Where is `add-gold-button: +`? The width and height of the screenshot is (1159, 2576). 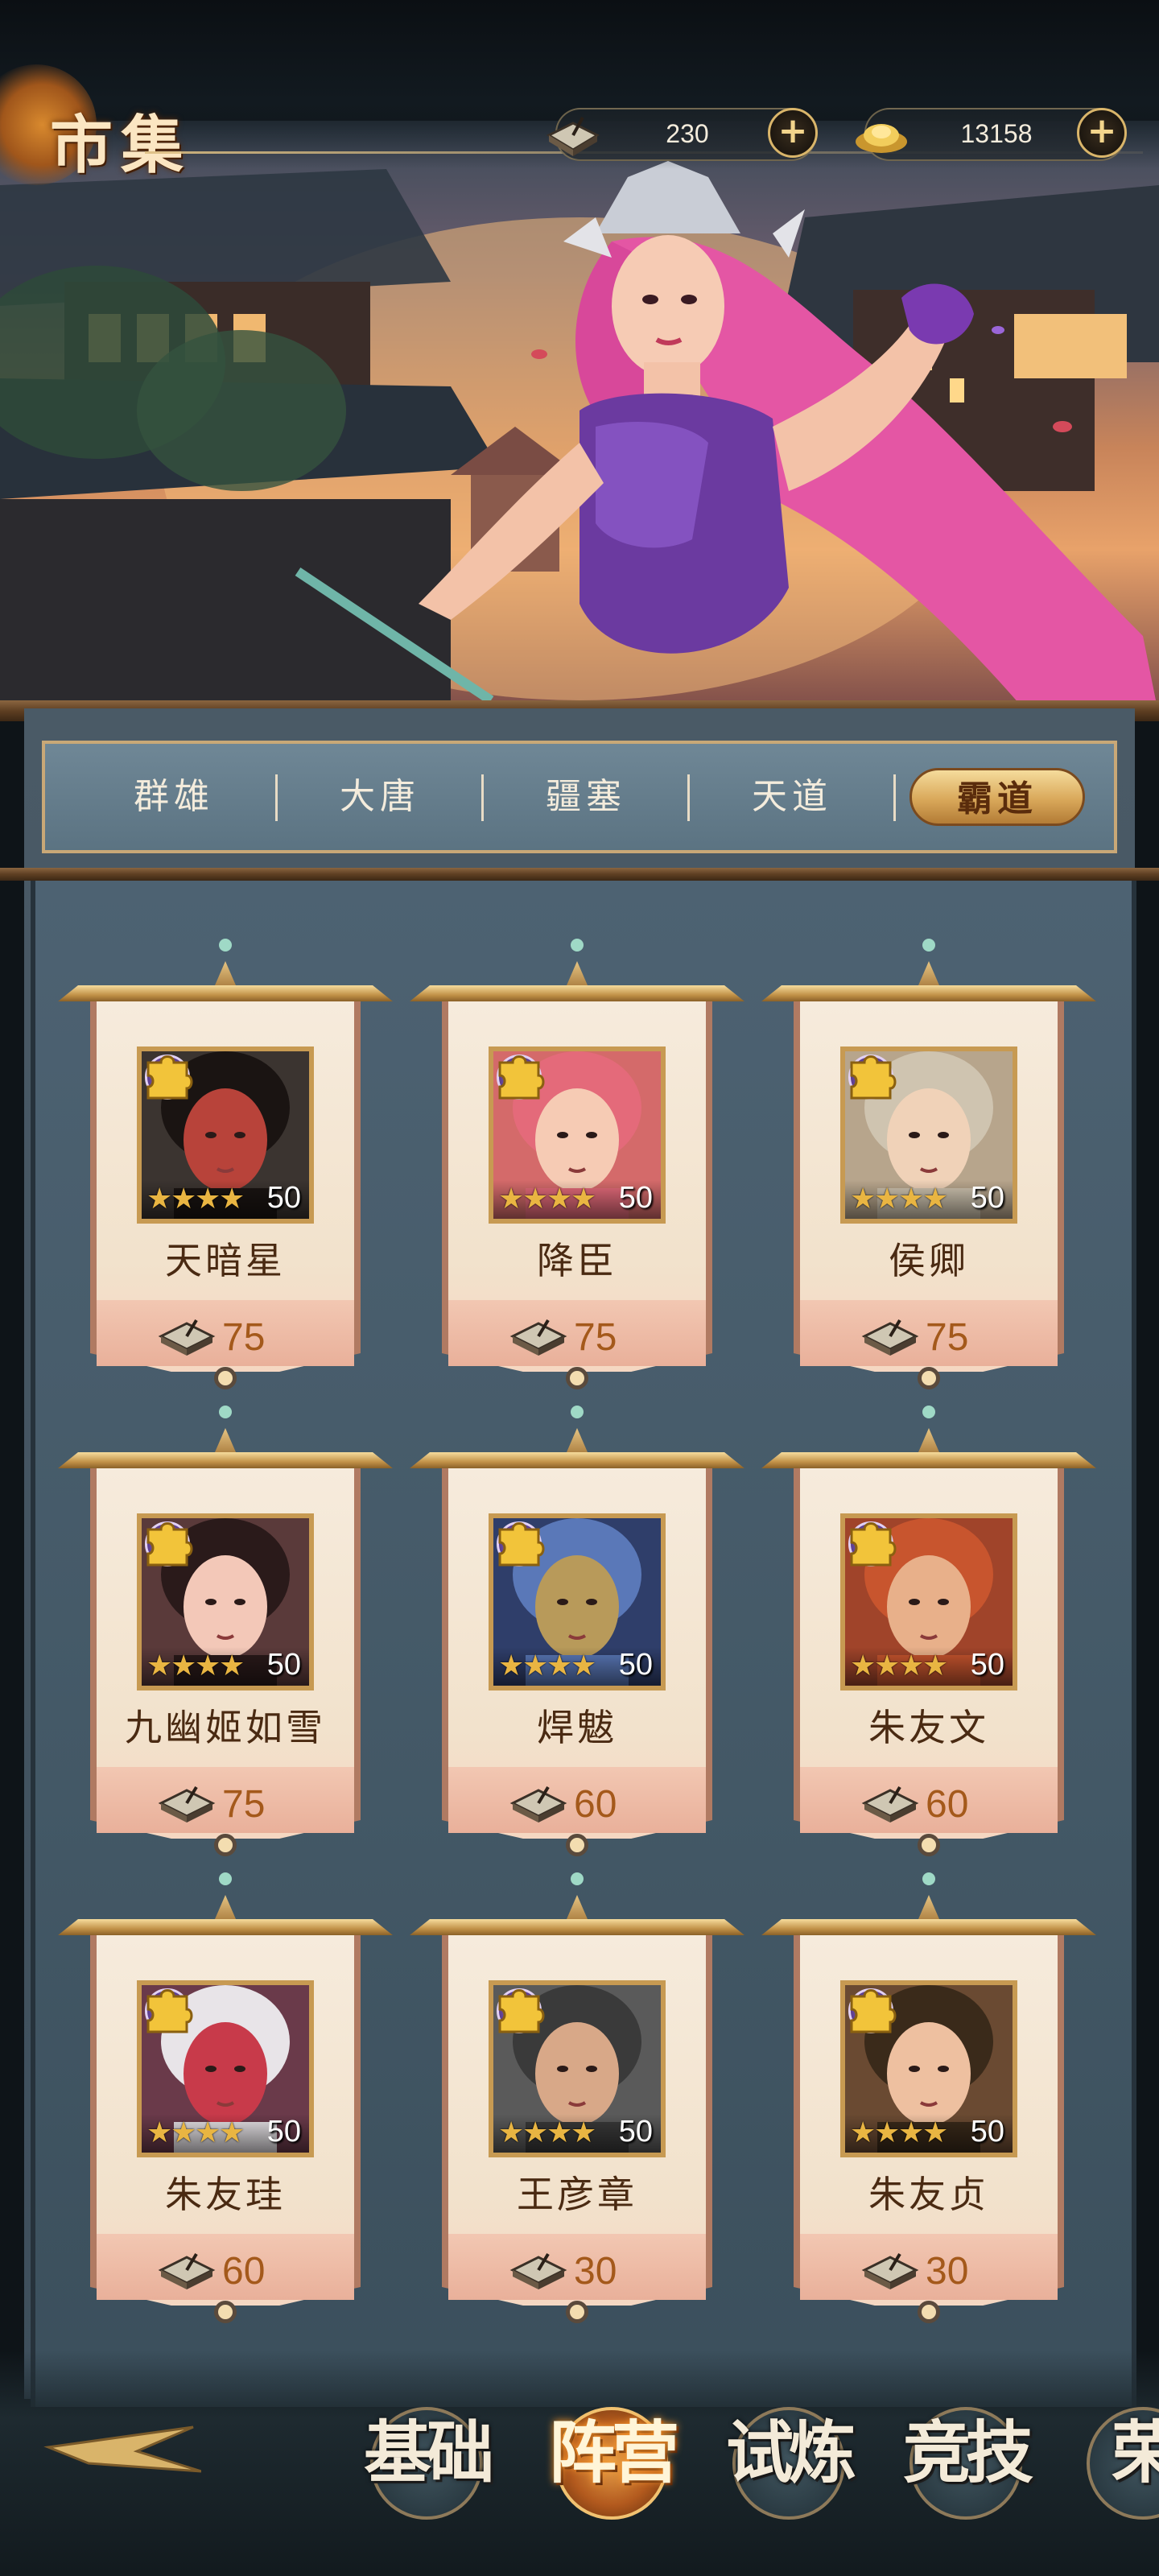
add-gold-button: + is located at coordinates (1102, 133).